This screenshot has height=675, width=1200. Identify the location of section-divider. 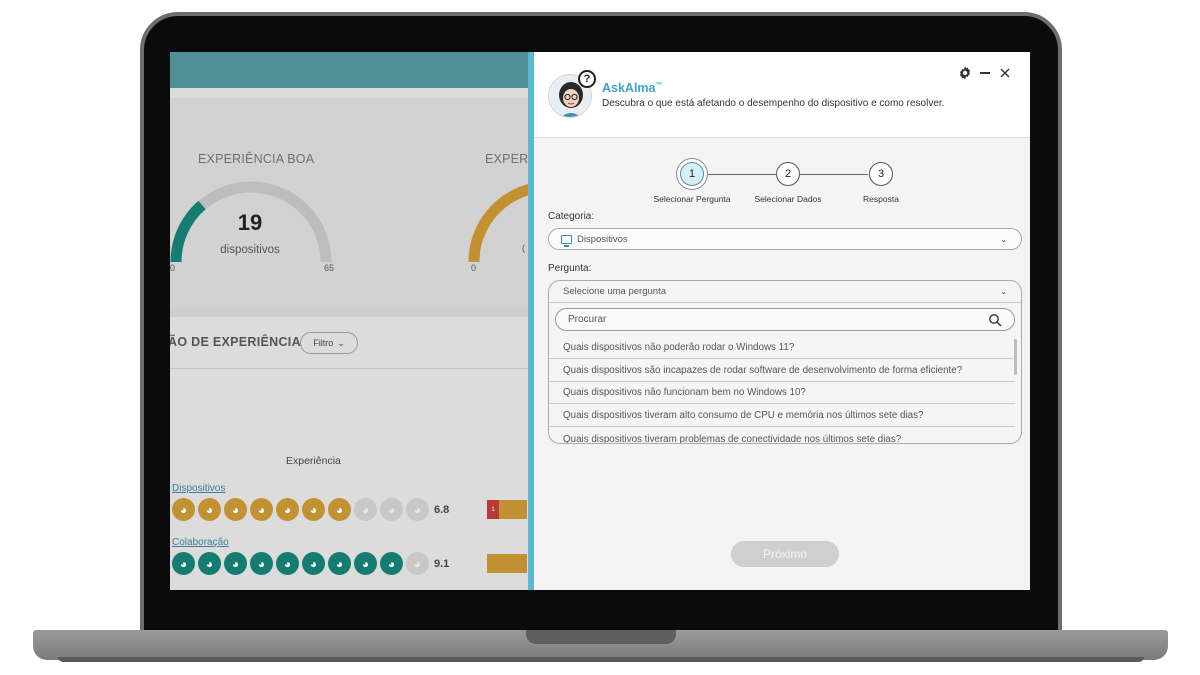
(350, 368).